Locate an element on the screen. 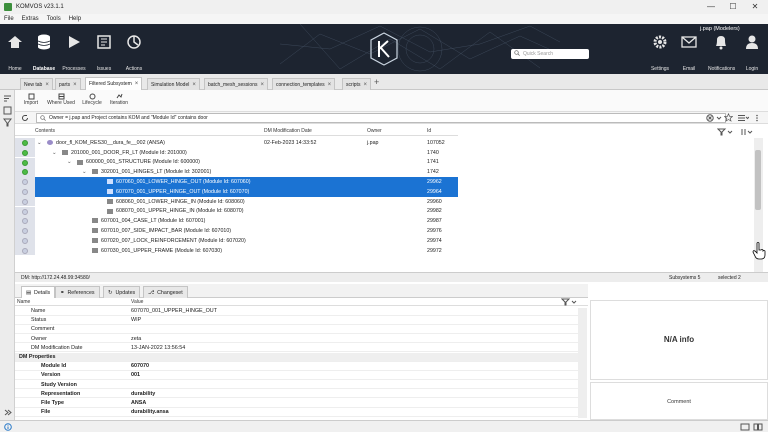  columns-menu-icon is located at coordinates (747, 132).